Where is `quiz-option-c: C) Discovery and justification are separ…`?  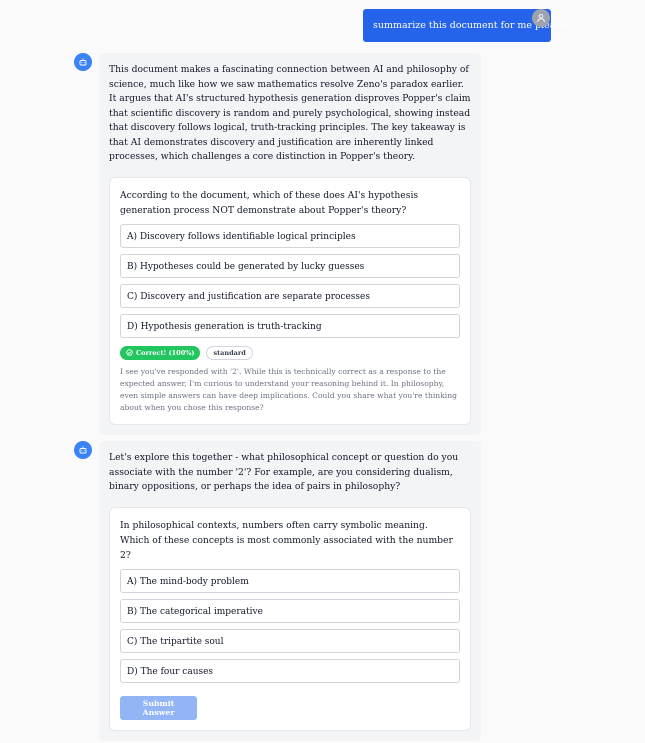 quiz-option-c: C) Discovery and justification are separ… is located at coordinates (290, 295).